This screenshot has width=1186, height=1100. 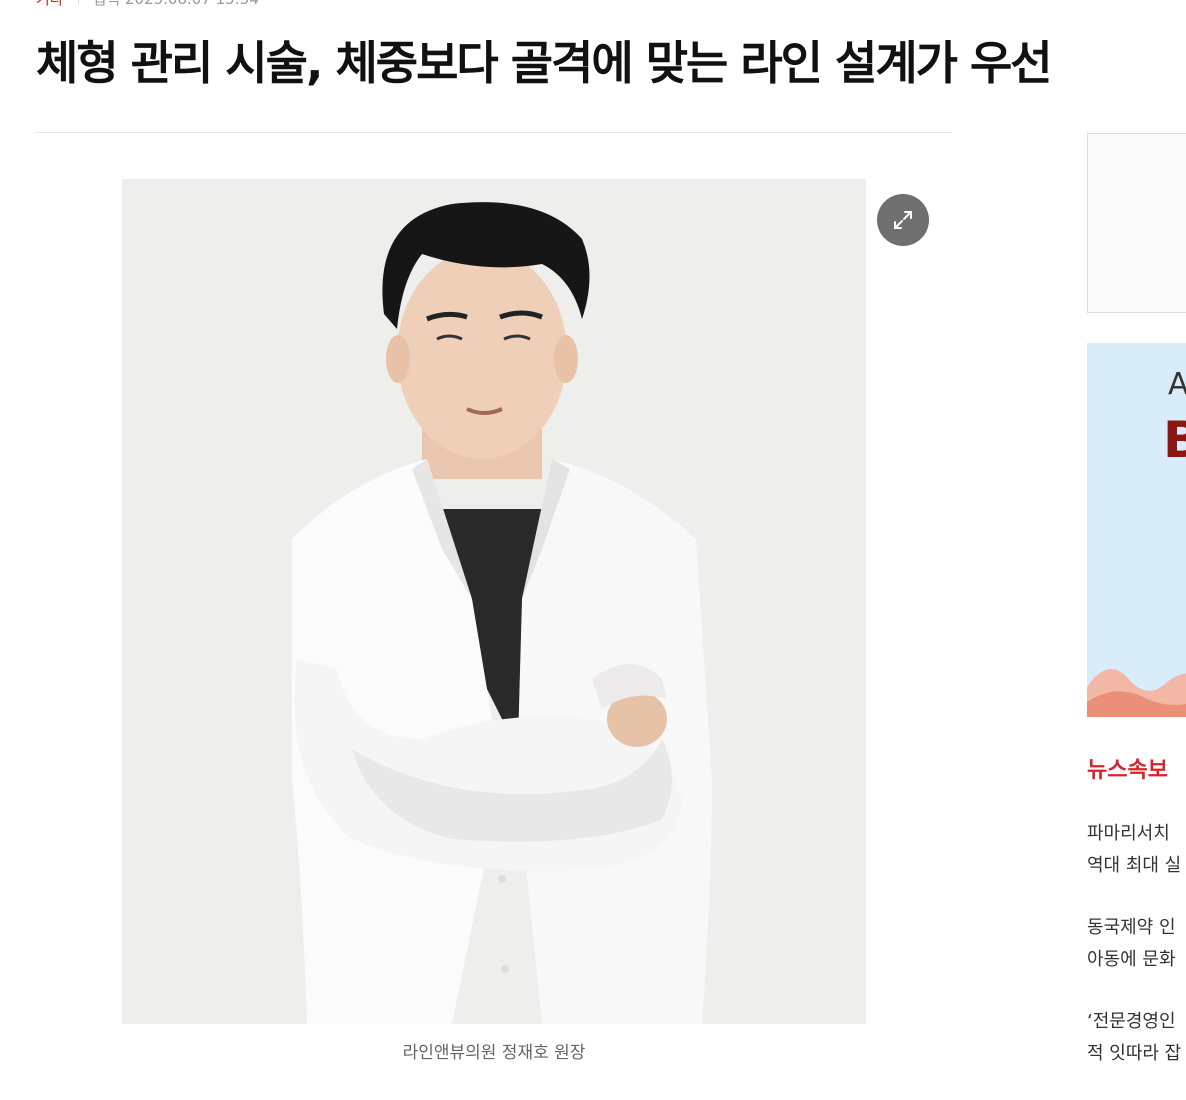 I want to click on sidebar-banner: A B, so click(x=1136, y=530).